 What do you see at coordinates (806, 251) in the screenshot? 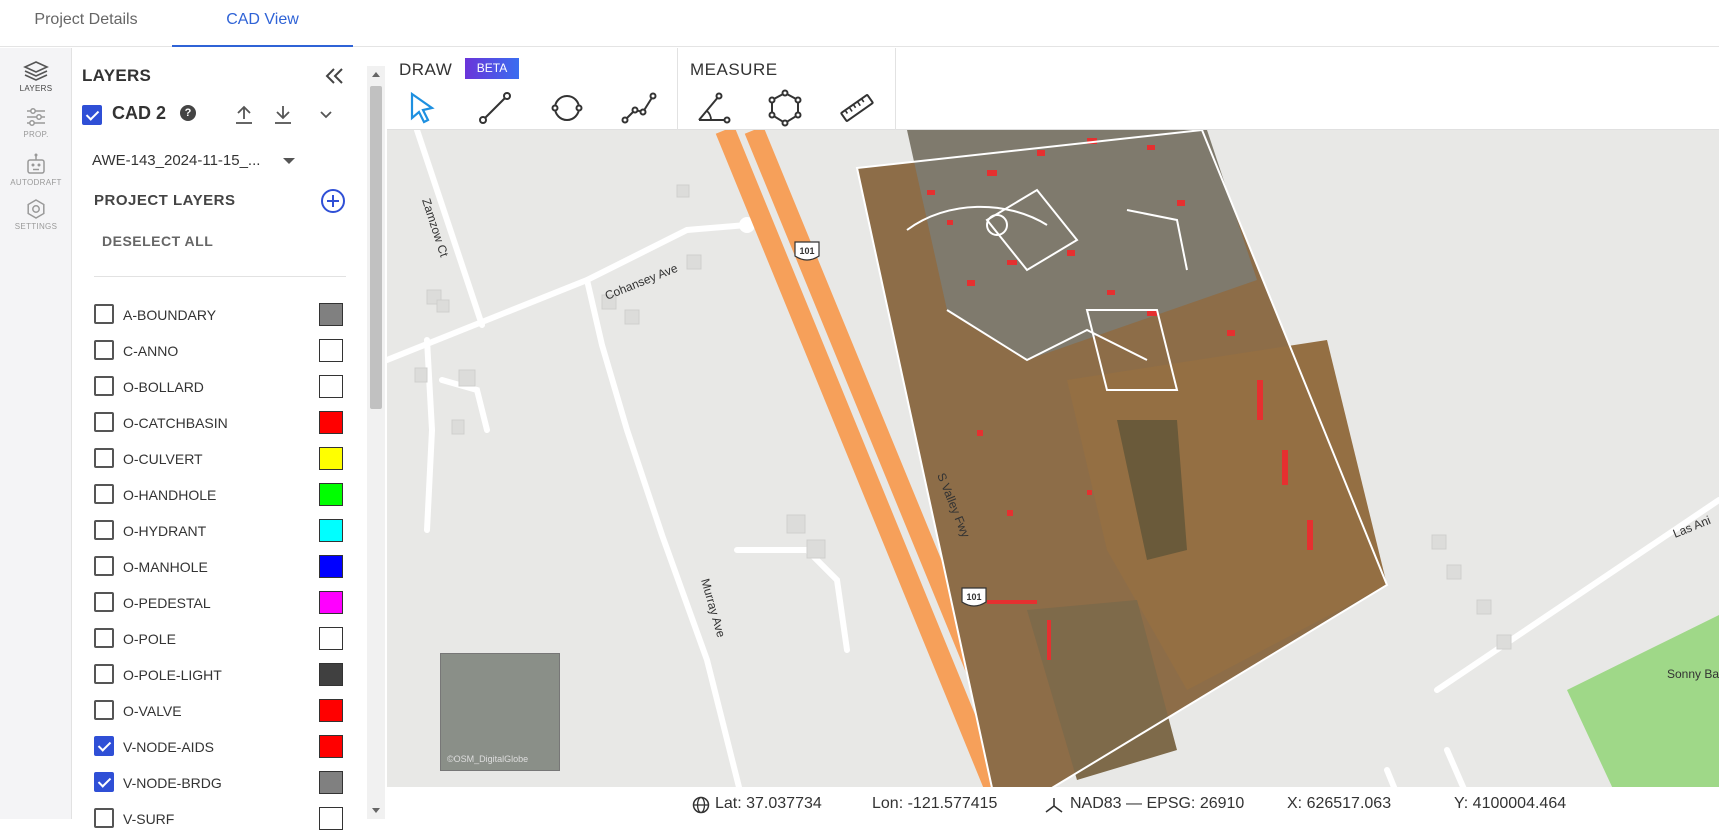
I see `shield-label-1: 101` at bounding box center [806, 251].